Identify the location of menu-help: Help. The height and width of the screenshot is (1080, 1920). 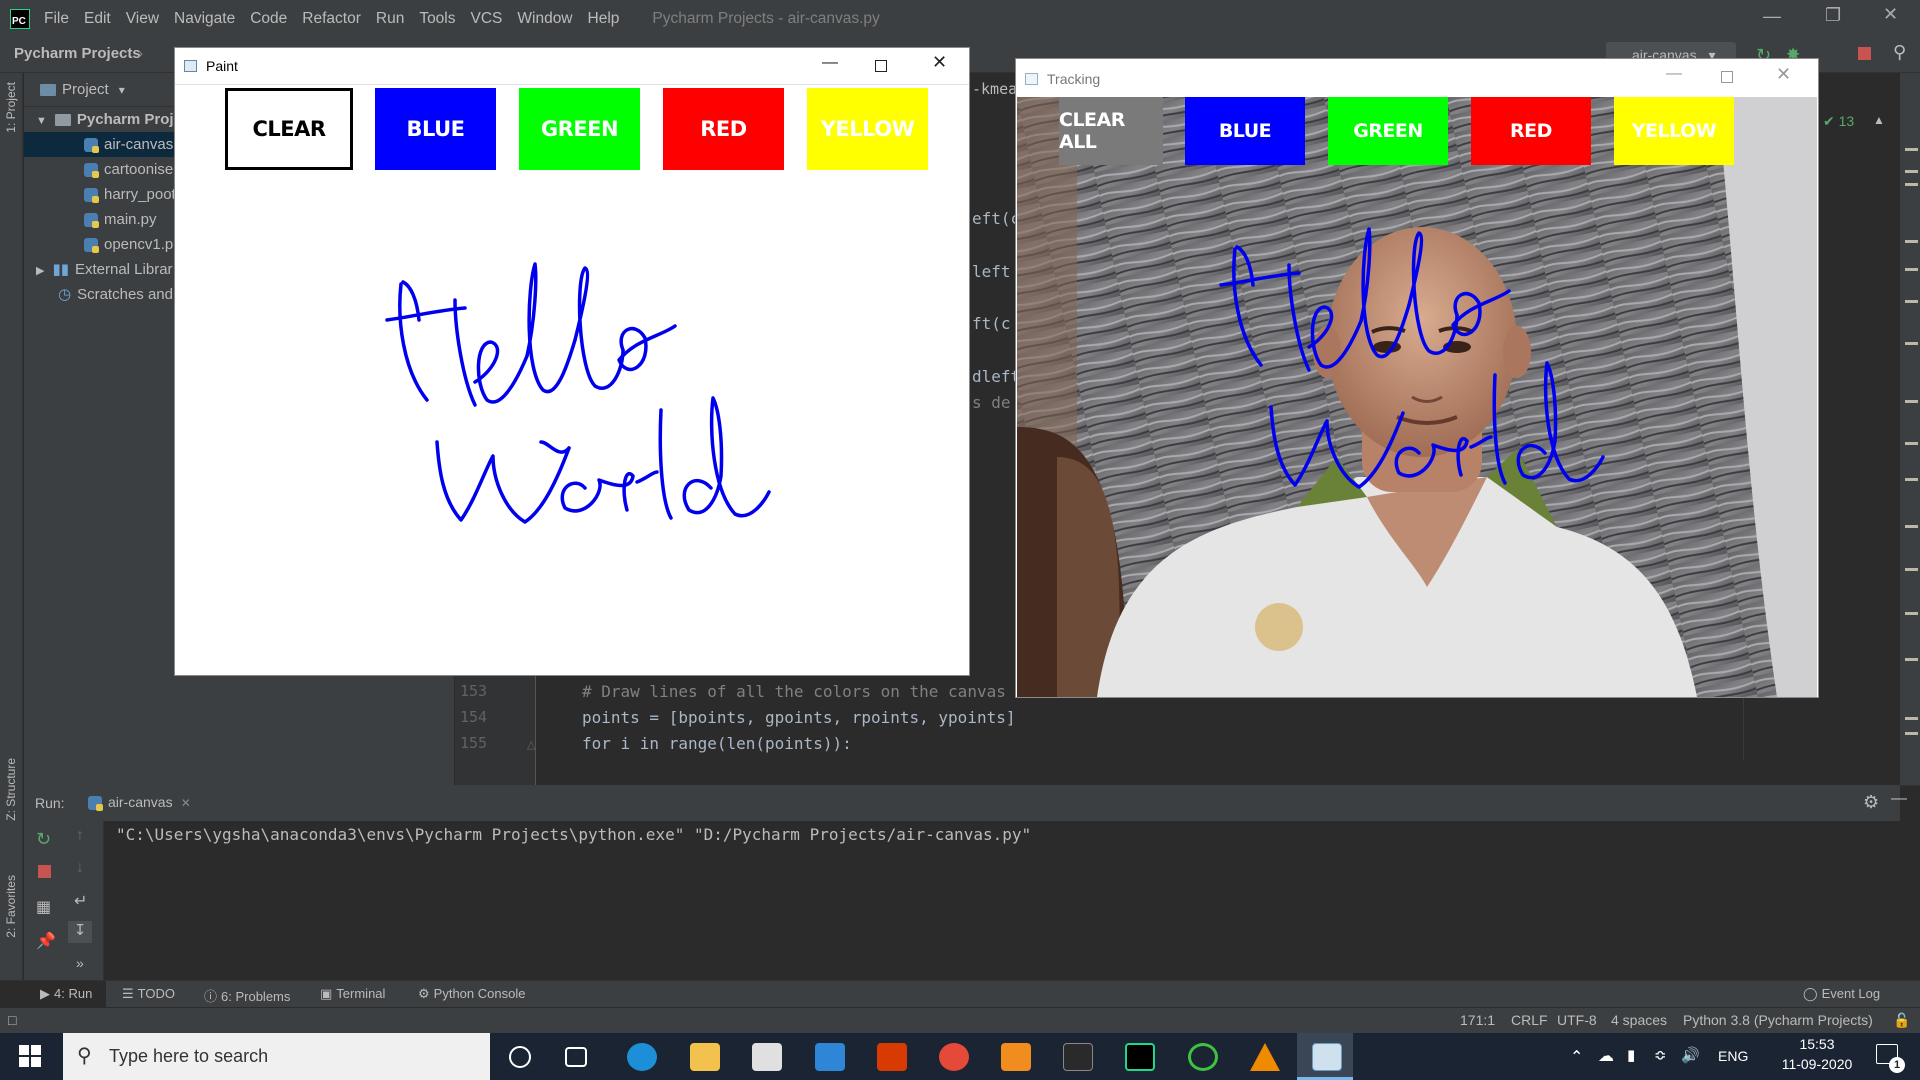
(604, 19).